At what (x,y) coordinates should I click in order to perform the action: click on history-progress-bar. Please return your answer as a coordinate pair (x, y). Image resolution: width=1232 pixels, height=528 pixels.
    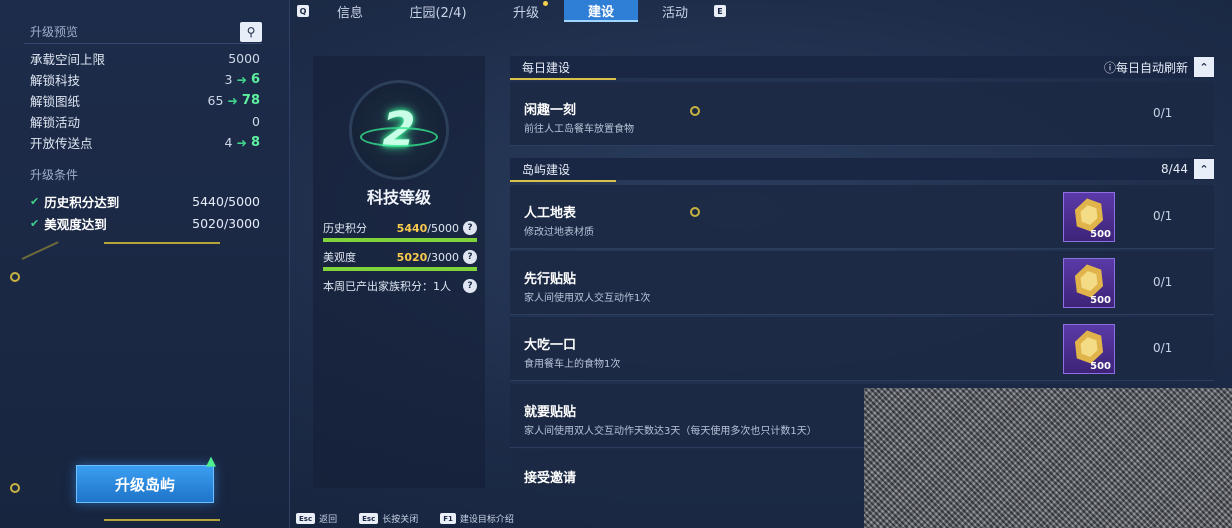
    Looking at the image, I should click on (400, 240).